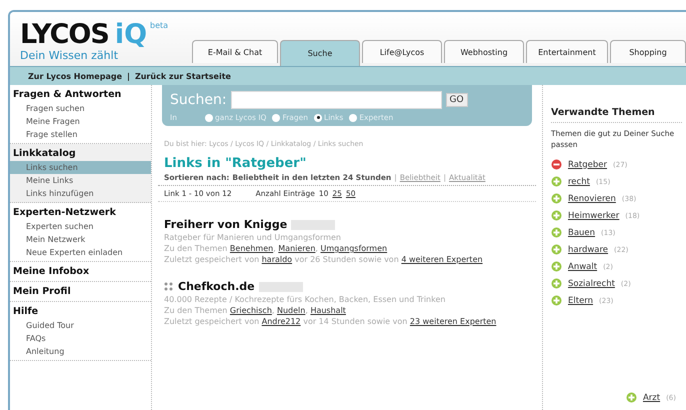 This screenshot has width=686, height=410. Describe the element at coordinates (80, 292) in the screenshot. I see `sidebar-heading: Mein Profil` at that location.